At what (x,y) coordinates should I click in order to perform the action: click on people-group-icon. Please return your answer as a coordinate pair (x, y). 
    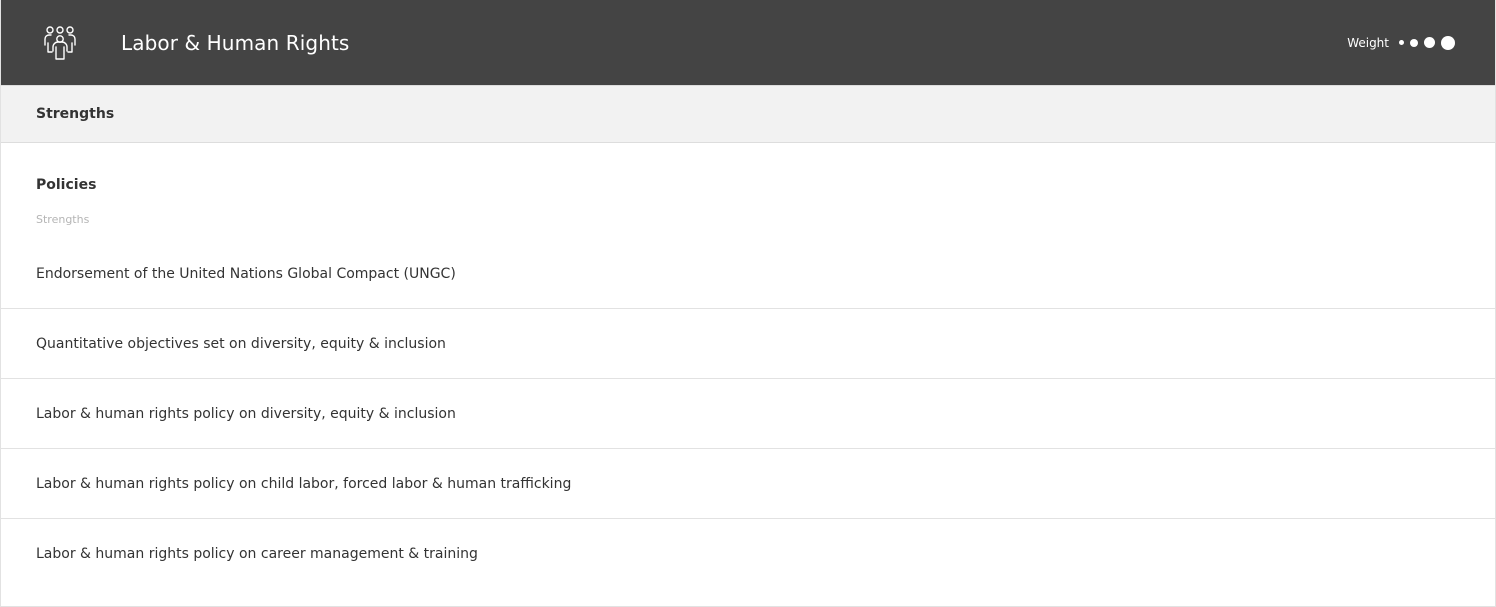
    Looking at the image, I should click on (60, 43).